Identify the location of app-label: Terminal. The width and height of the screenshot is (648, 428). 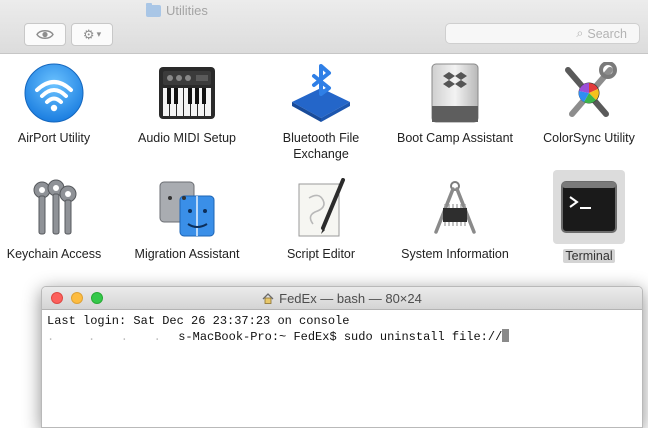
(589, 256).